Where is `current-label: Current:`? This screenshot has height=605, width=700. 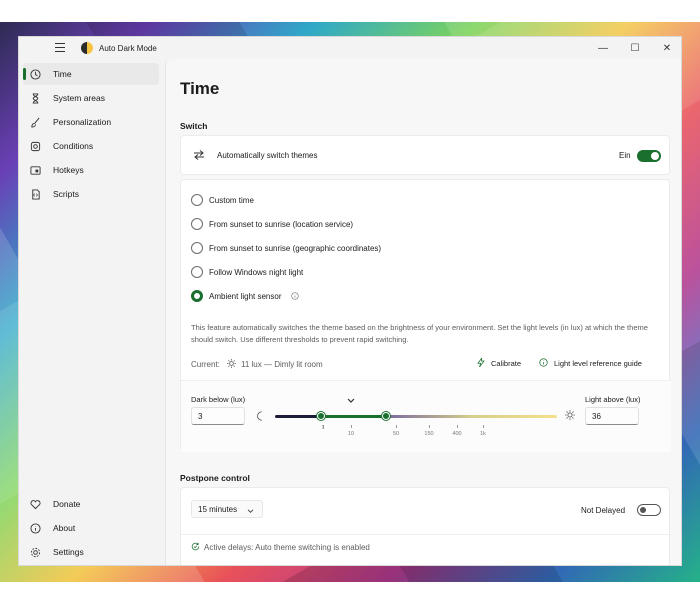 current-label: Current: is located at coordinates (205, 364).